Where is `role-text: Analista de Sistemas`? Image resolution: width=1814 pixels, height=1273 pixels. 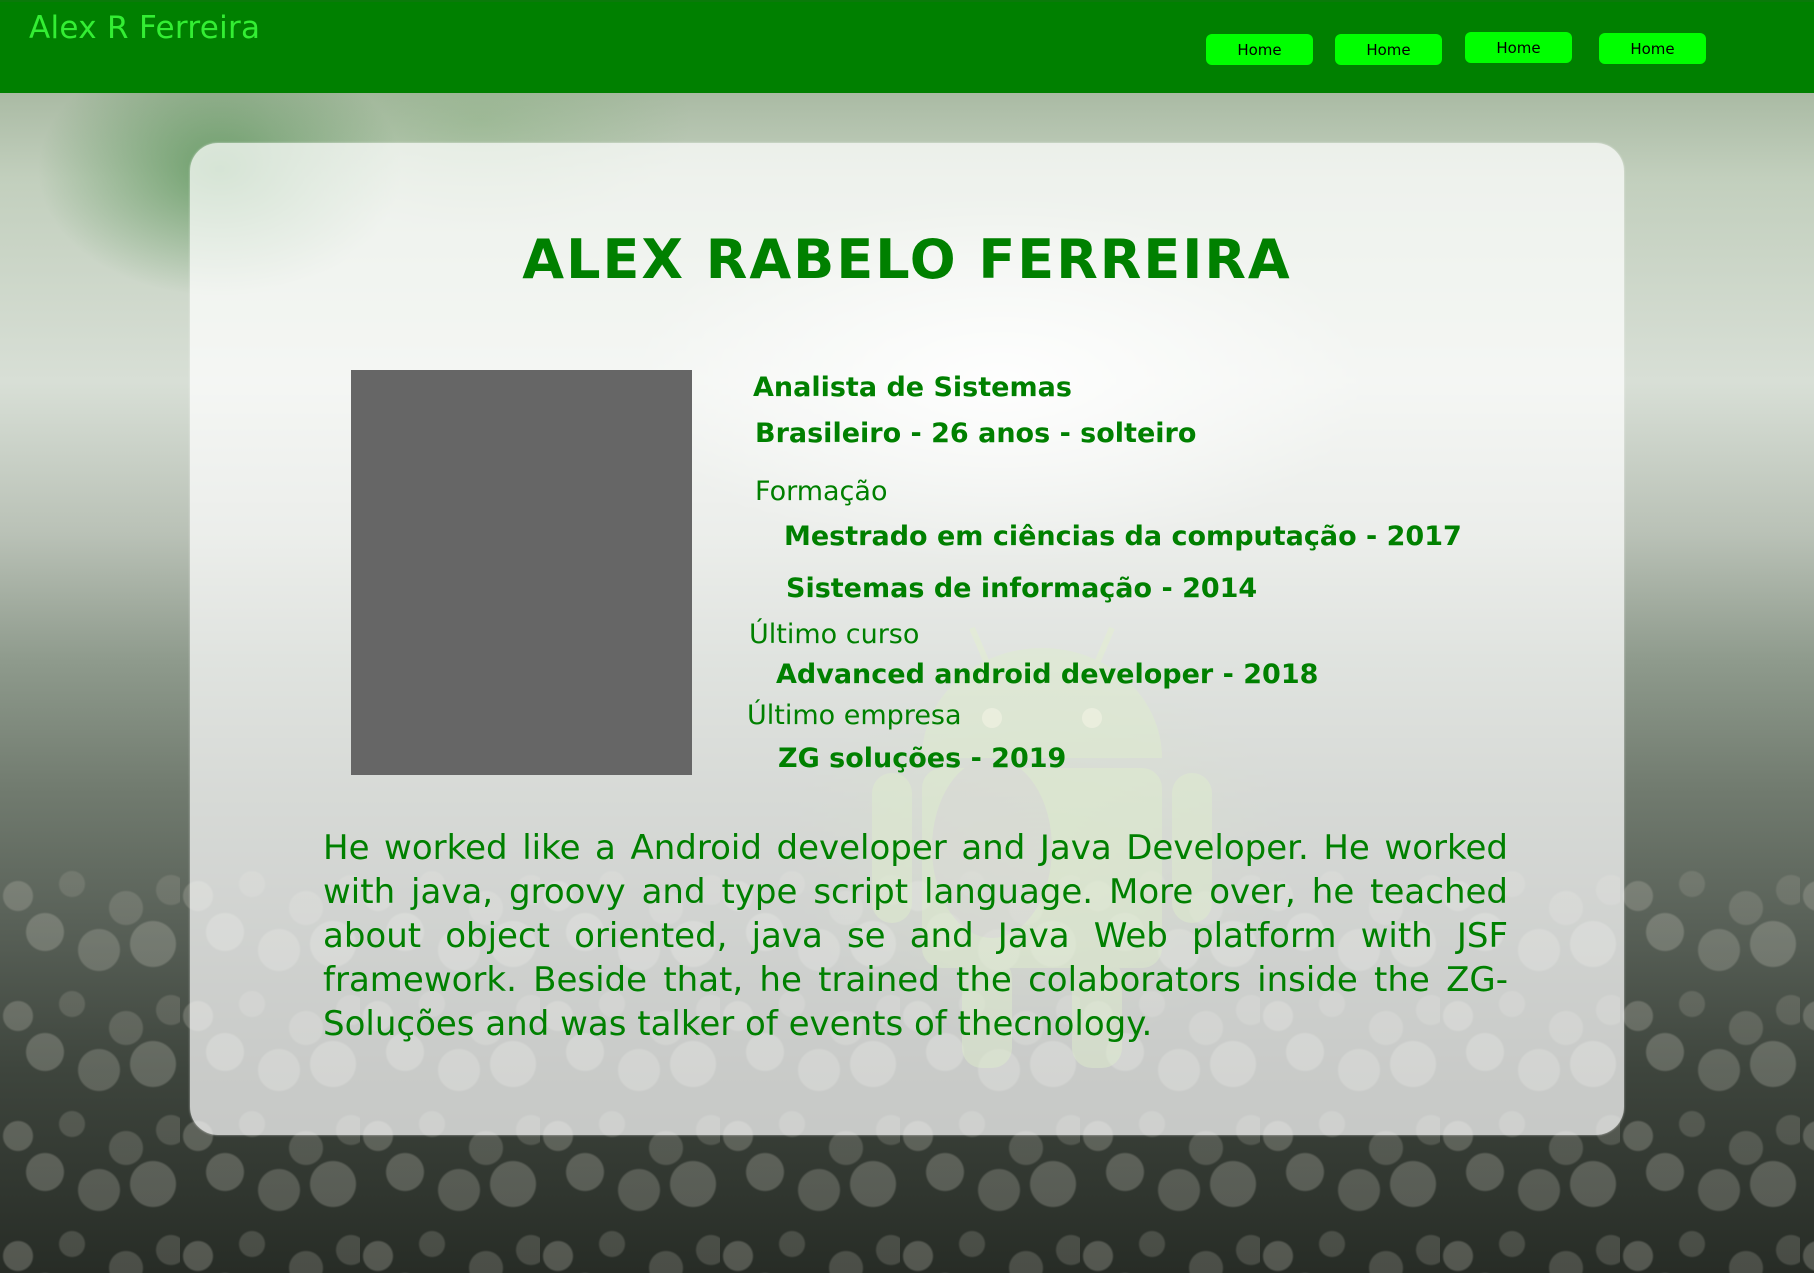
role-text: Analista de Sistemas is located at coordinates (912, 387).